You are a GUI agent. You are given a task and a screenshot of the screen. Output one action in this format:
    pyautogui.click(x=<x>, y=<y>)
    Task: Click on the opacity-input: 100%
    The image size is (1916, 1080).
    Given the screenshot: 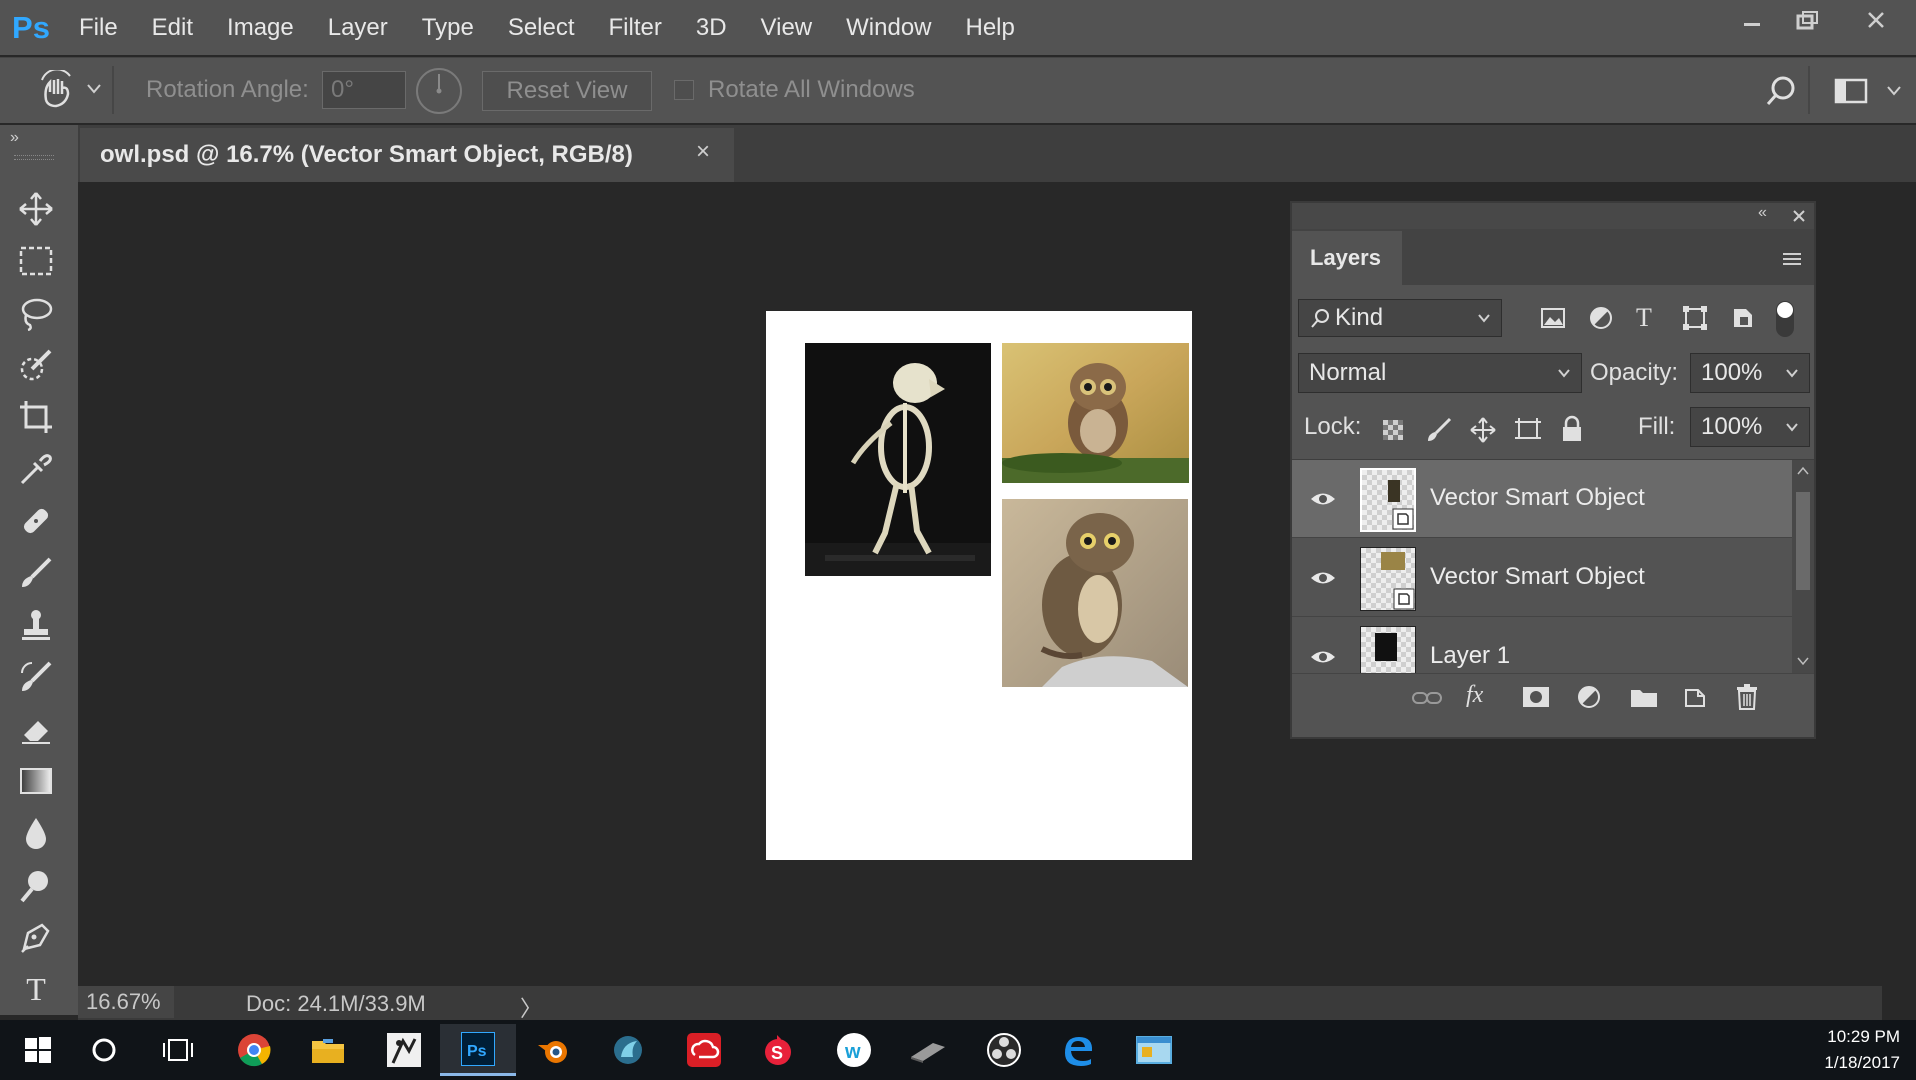 What is the action you would take?
    pyautogui.click(x=1750, y=373)
    